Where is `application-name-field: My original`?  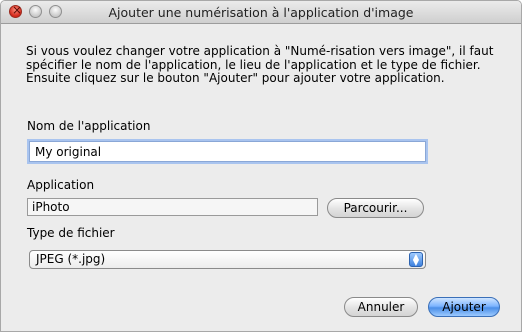
application-name-field: My original is located at coordinates (227, 151).